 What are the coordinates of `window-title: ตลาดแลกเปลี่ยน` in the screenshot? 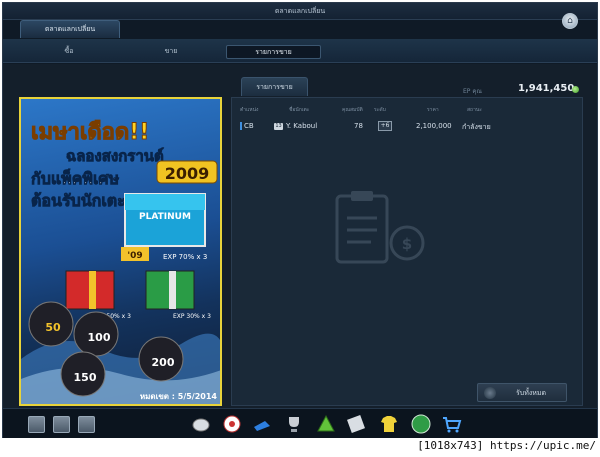 It's located at (300, 11).